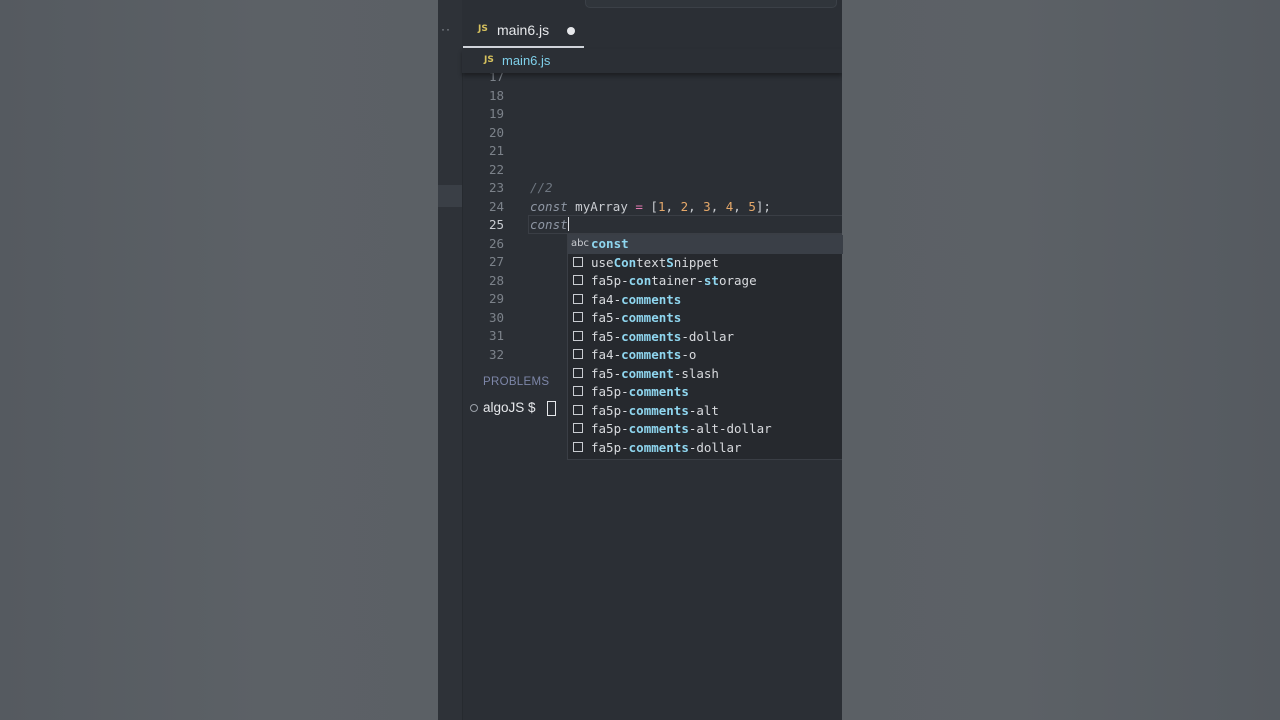  Describe the element at coordinates (652, 189) in the screenshot. I see `code-line: 23 //2` at that location.